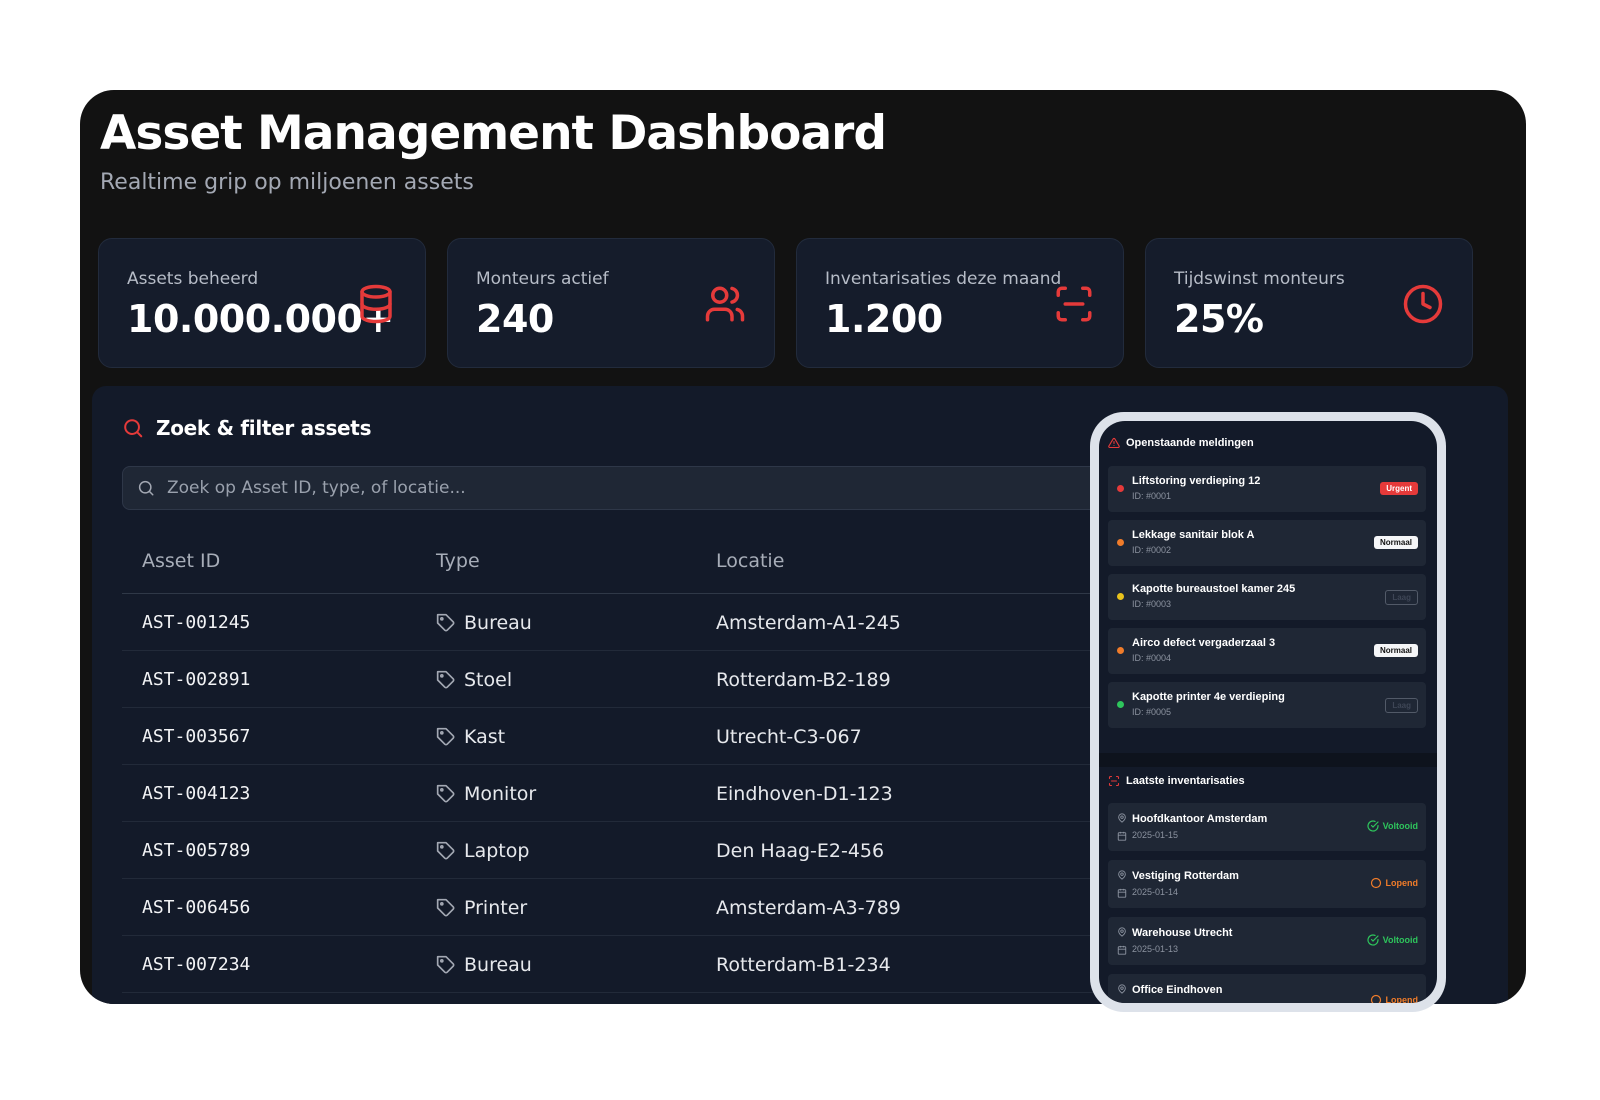  What do you see at coordinates (498, 623) in the screenshot?
I see `type-label: Bureau` at bounding box center [498, 623].